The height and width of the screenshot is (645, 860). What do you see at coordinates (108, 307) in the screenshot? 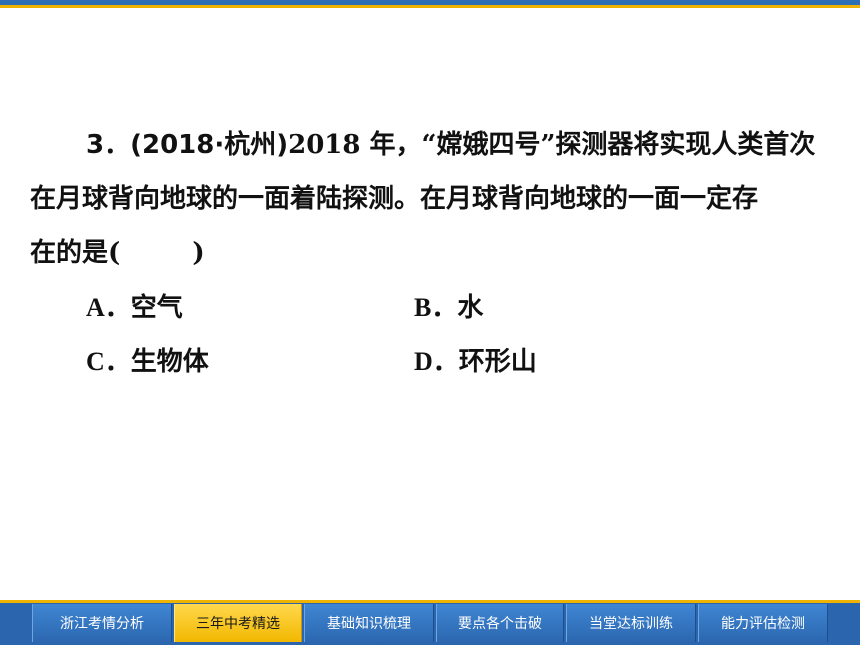
I see `option-a-letter: A．` at bounding box center [108, 307].